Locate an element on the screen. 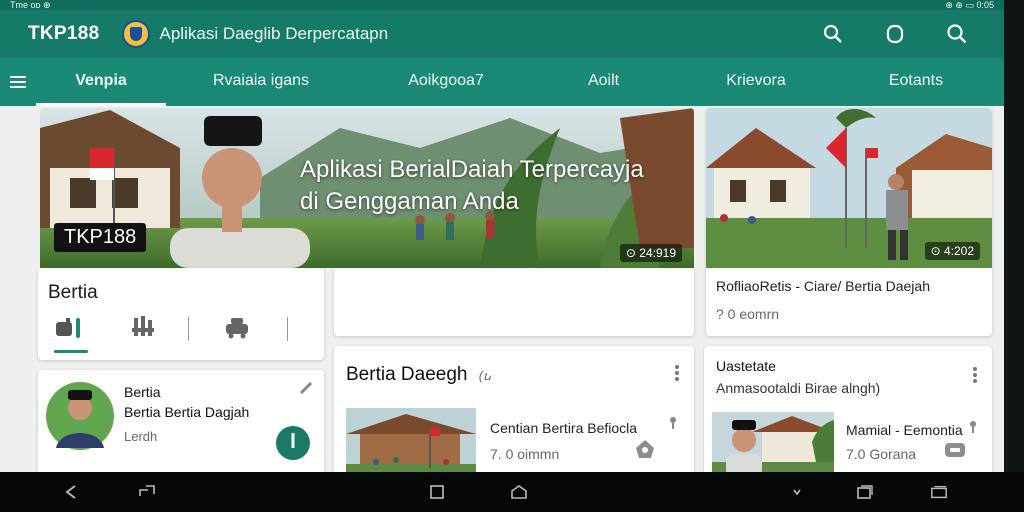 Image resolution: width=1024 pixels, height=512 pixels. berita-card-title: Bertia is located at coordinates (73, 292).